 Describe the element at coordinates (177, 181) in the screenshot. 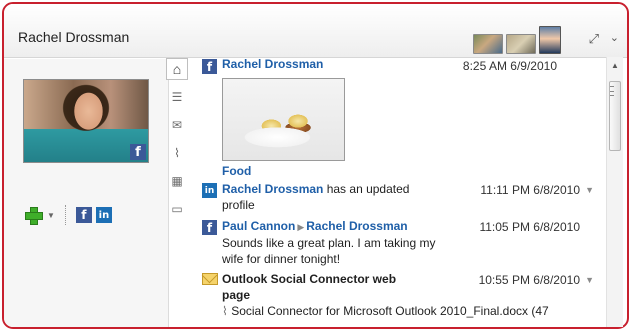

I see `calendar-icon: ▦` at that location.